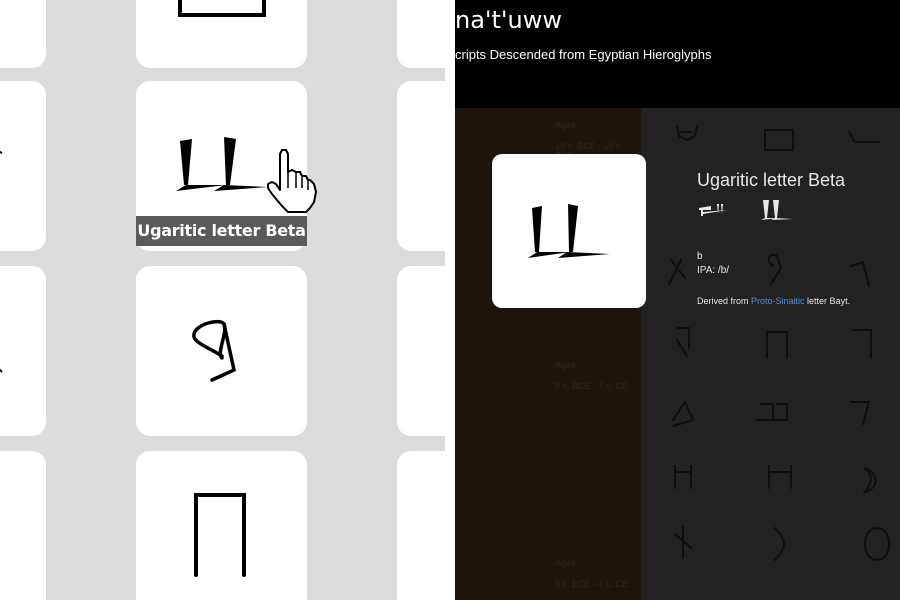 This screenshot has height=600, width=900. Describe the element at coordinates (450, 300) in the screenshot. I see `panel-divider` at that location.